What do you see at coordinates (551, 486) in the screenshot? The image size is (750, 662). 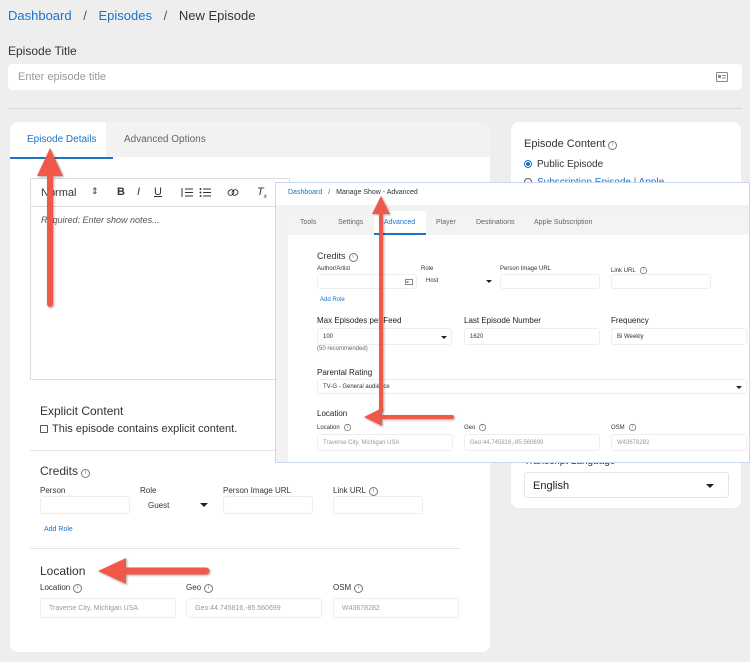 I see `transcript-language-value: English` at bounding box center [551, 486].